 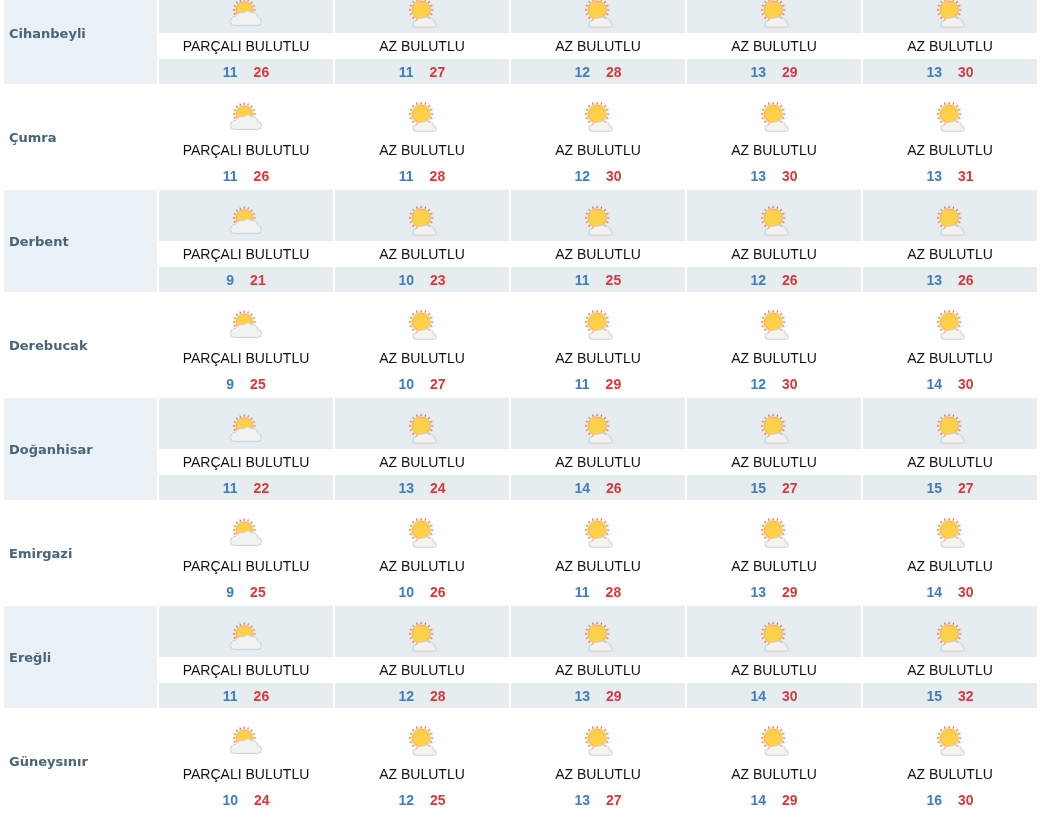 What do you see at coordinates (80, 241) in the screenshot?
I see `town-name: Derbent` at bounding box center [80, 241].